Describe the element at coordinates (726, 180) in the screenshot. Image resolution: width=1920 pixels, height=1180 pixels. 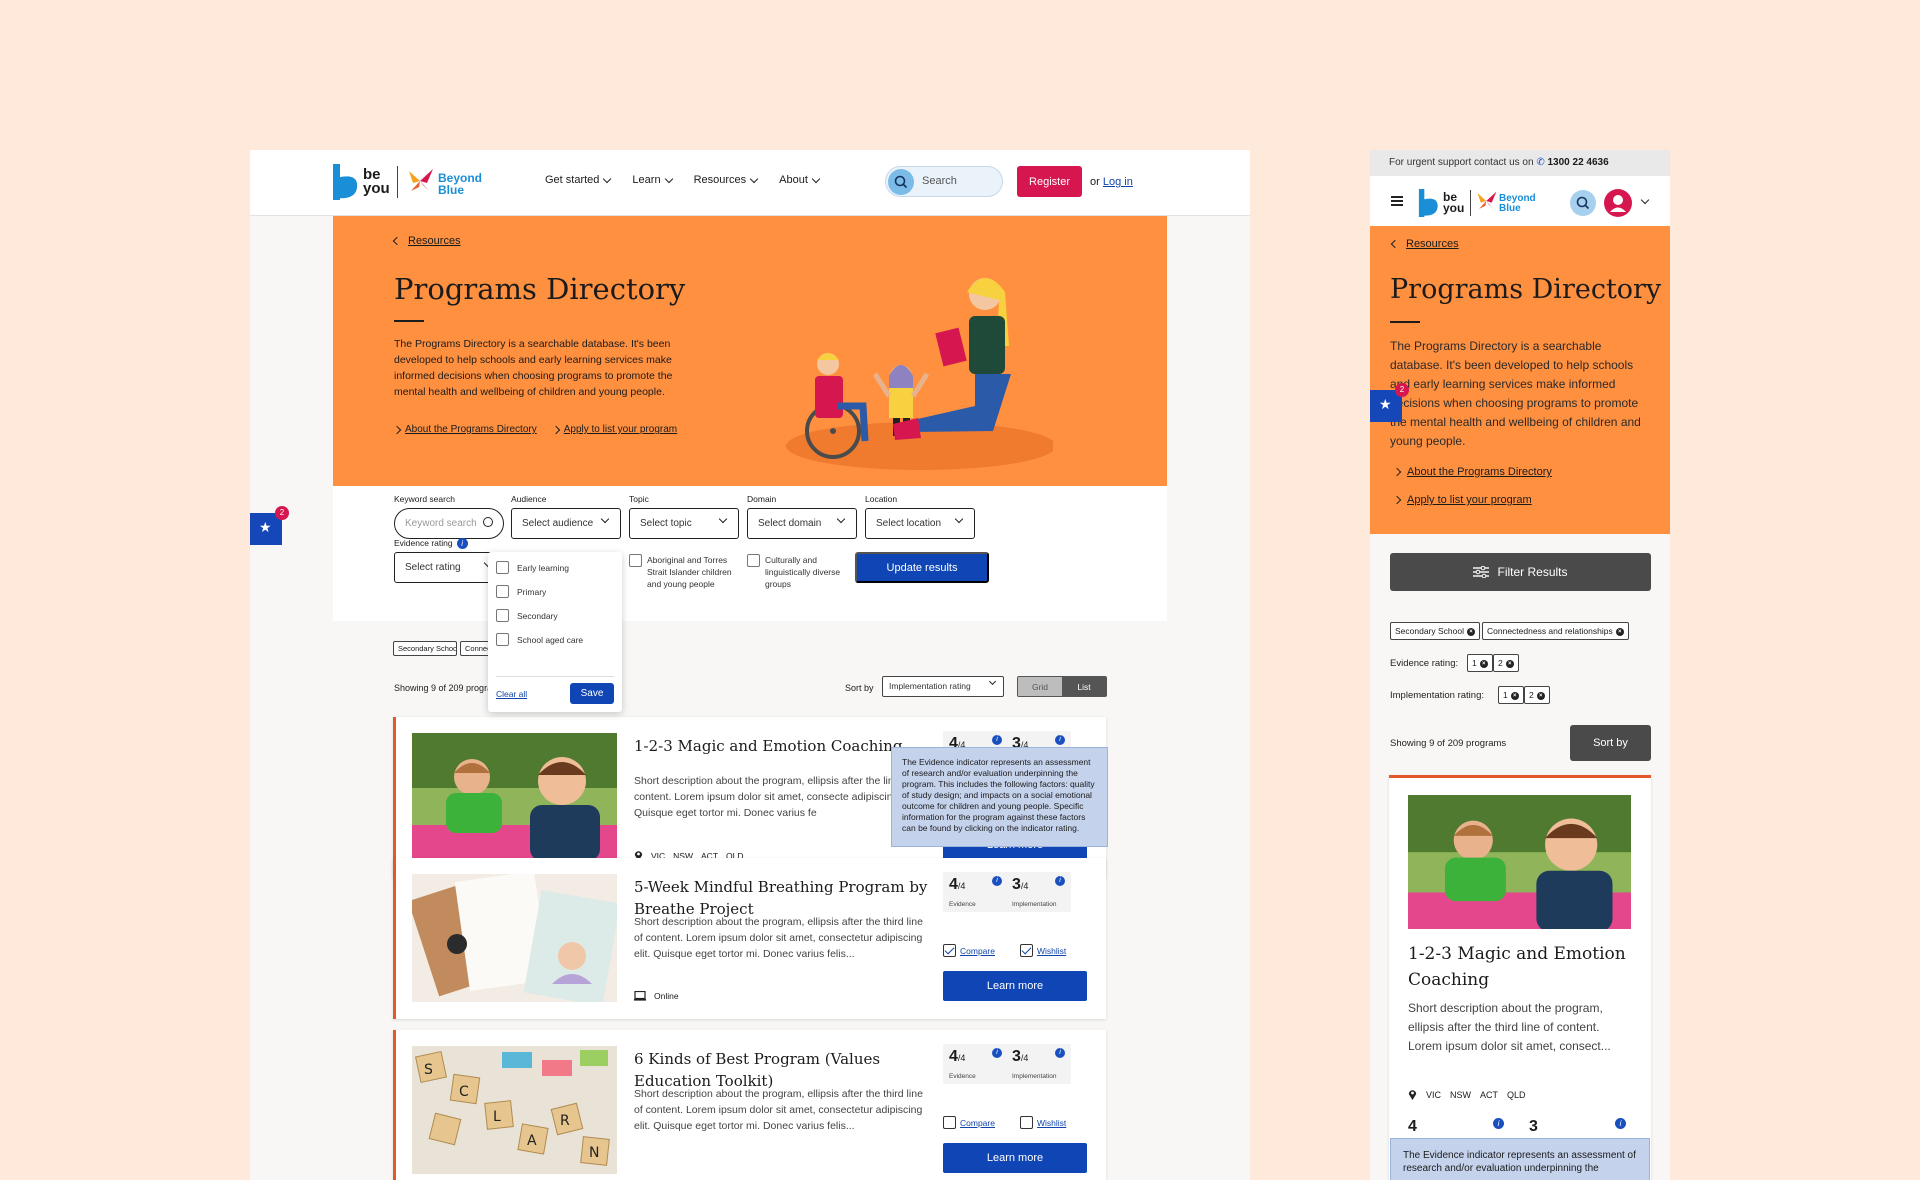
I see `nav-resources: Resources` at that location.